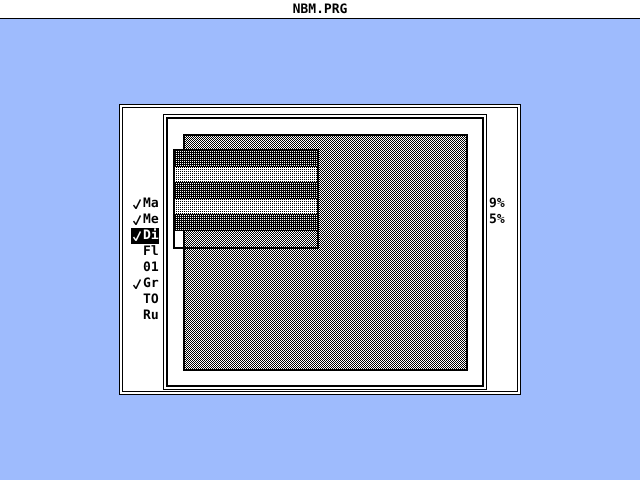 The width and height of the screenshot is (640, 480). Describe the element at coordinates (151, 204) in the screenshot. I see `option-label: Ma` at that location.